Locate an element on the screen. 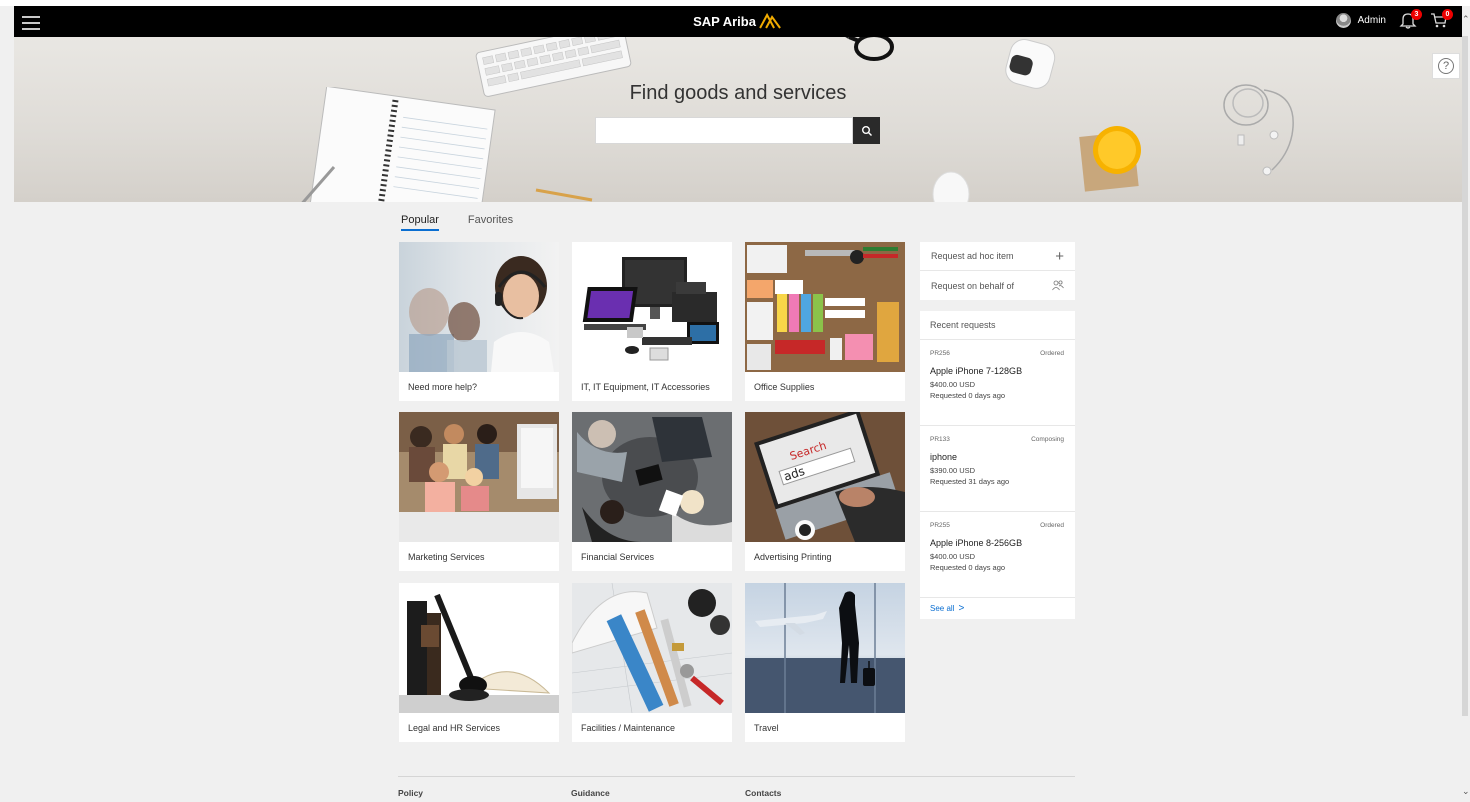 This screenshot has height=802, width=1470. notifications-button: 3 is located at coordinates (1410, 20).